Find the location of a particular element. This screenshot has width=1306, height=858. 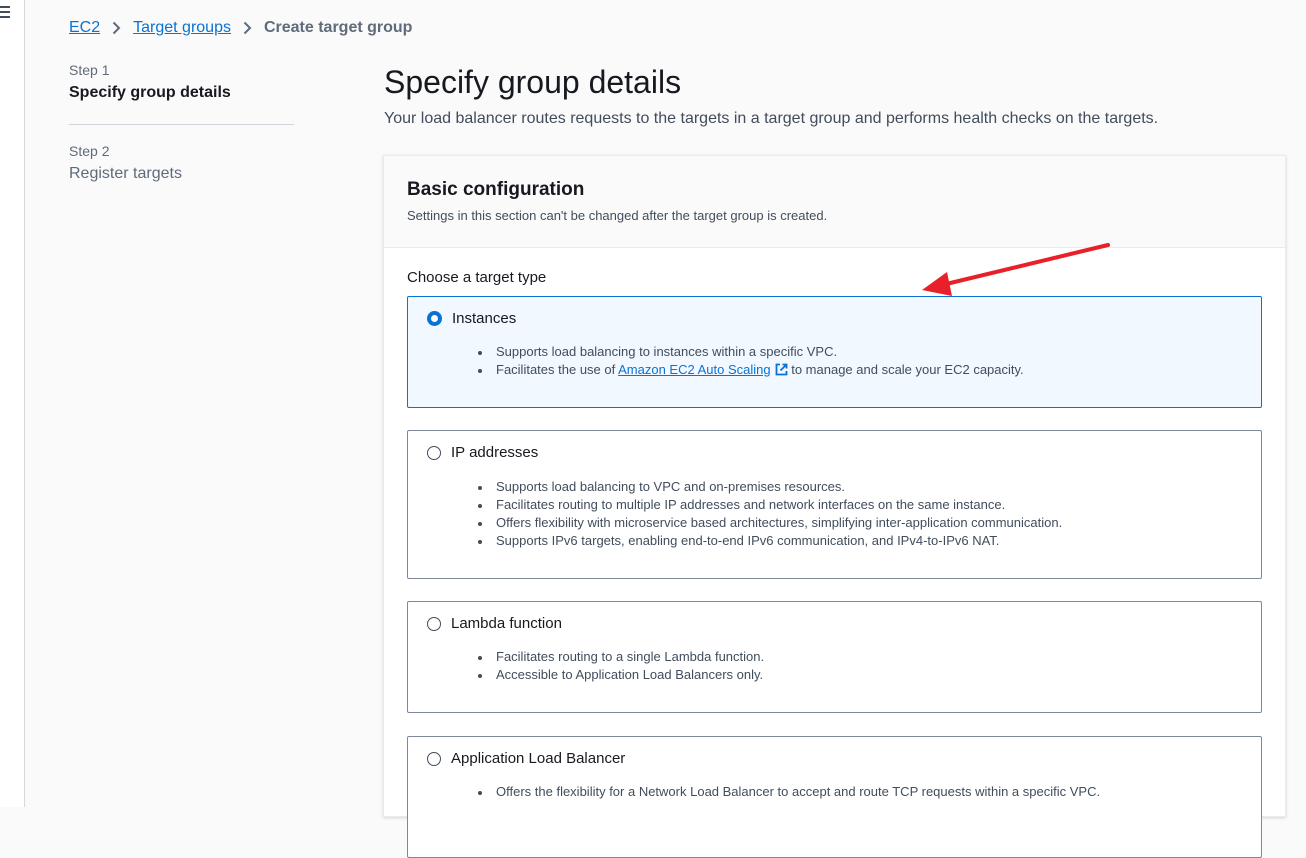

bullet-suffix: to manage and scale your EC2 capacity. is located at coordinates (905, 369).